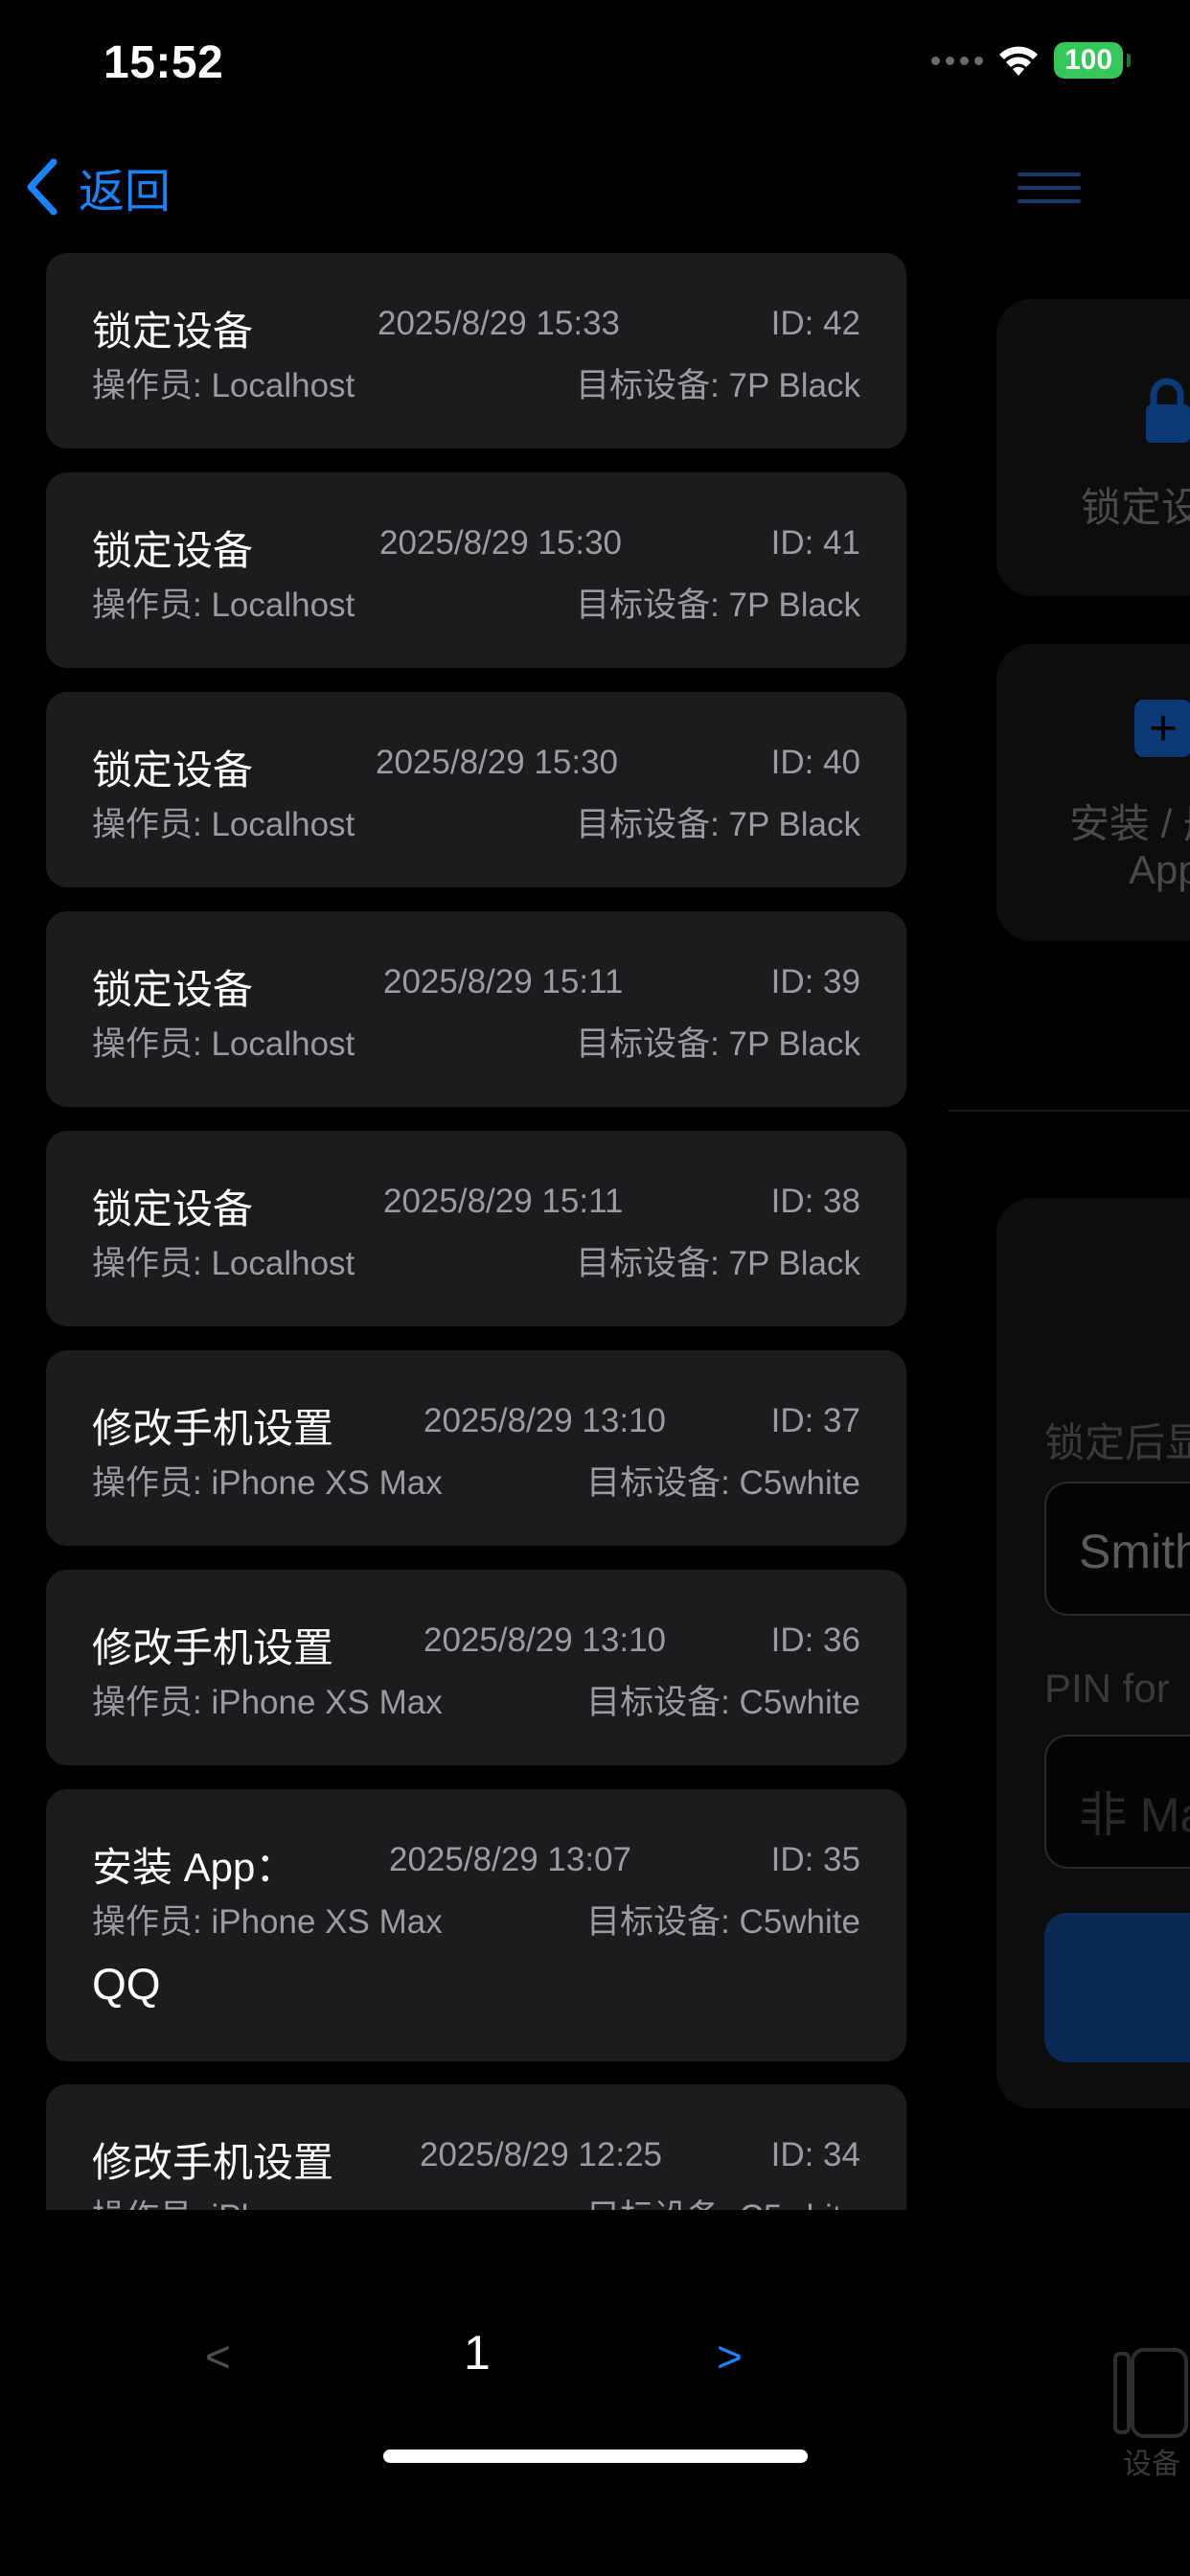  Describe the element at coordinates (163, 63) in the screenshot. I see `status-time: 15:52` at that location.